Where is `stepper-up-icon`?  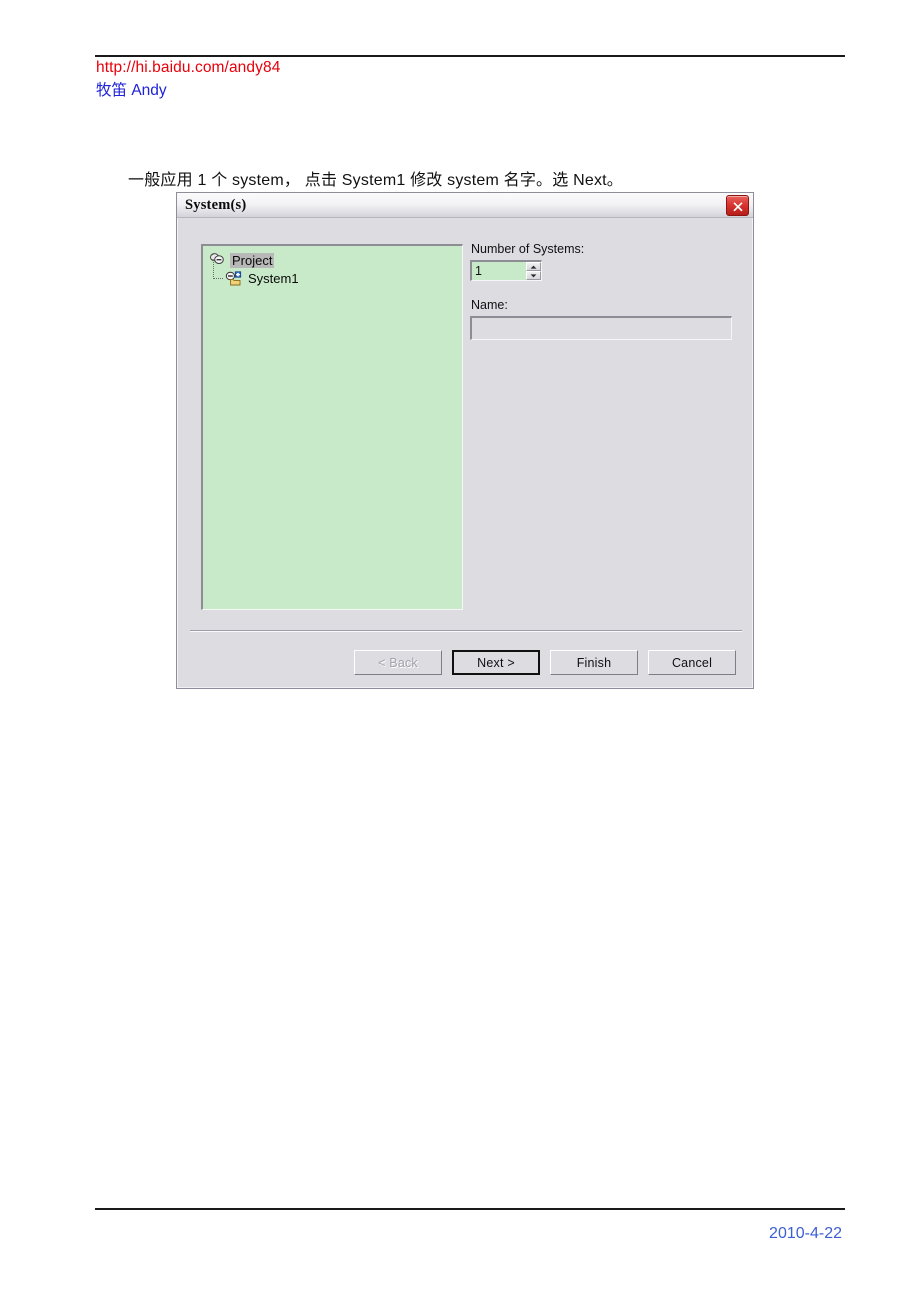
stepper-up-icon is located at coordinates (533, 266).